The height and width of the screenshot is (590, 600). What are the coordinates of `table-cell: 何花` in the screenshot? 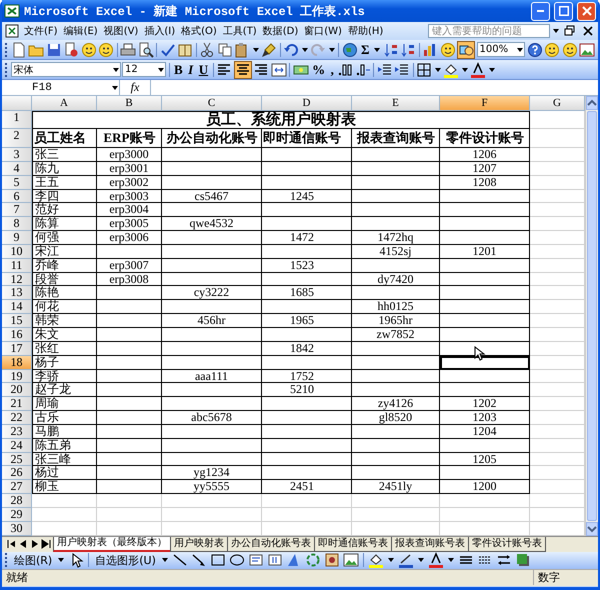 It's located at (64, 307).